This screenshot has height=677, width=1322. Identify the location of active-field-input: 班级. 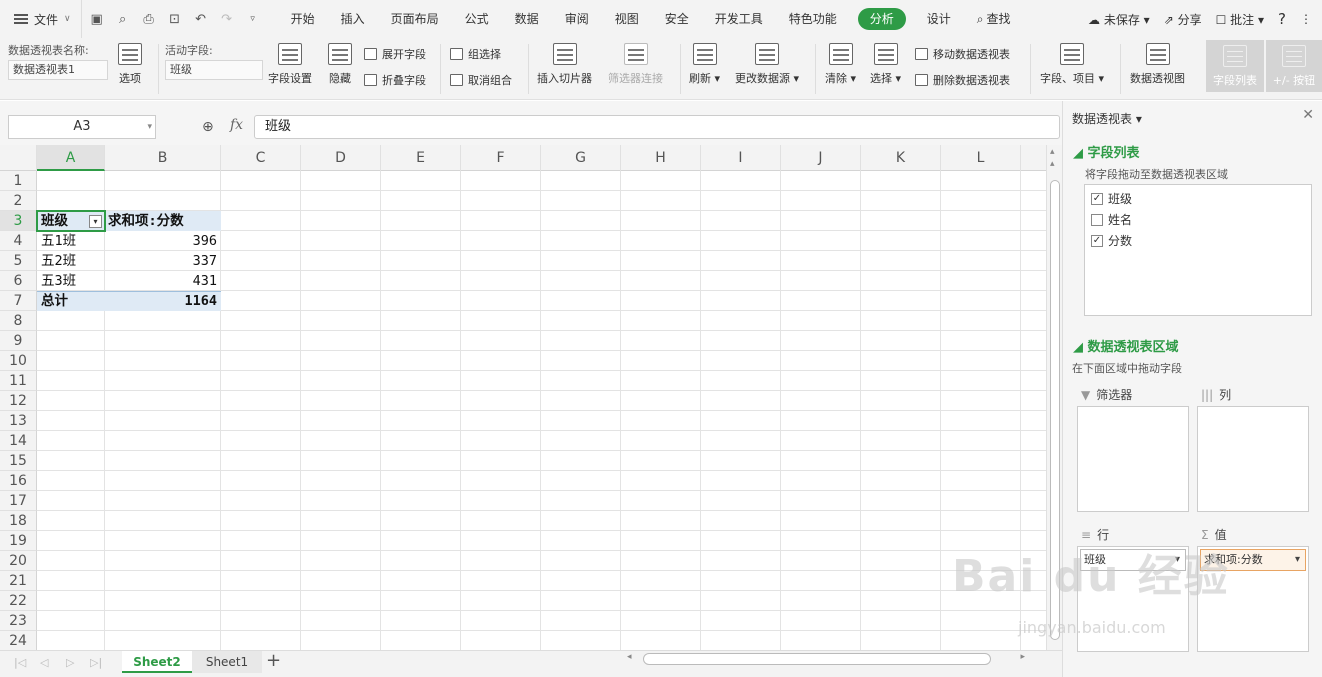
(214, 70).